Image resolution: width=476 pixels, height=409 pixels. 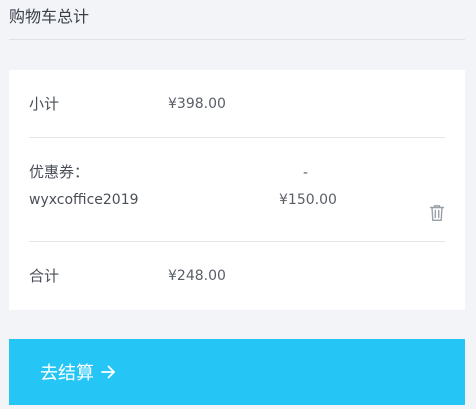 I want to click on checkout-label: 去结算, so click(x=67, y=373).